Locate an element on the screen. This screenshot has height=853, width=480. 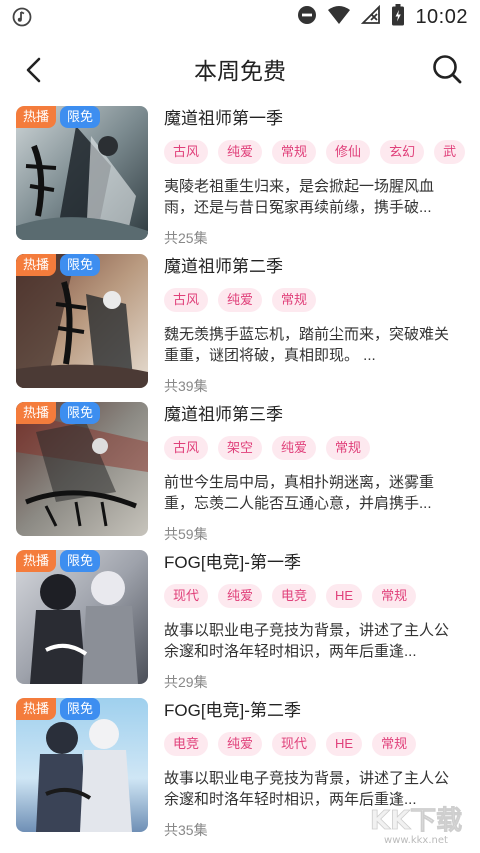
nav-bar: 本周免费 is located at coordinates (240, 69).